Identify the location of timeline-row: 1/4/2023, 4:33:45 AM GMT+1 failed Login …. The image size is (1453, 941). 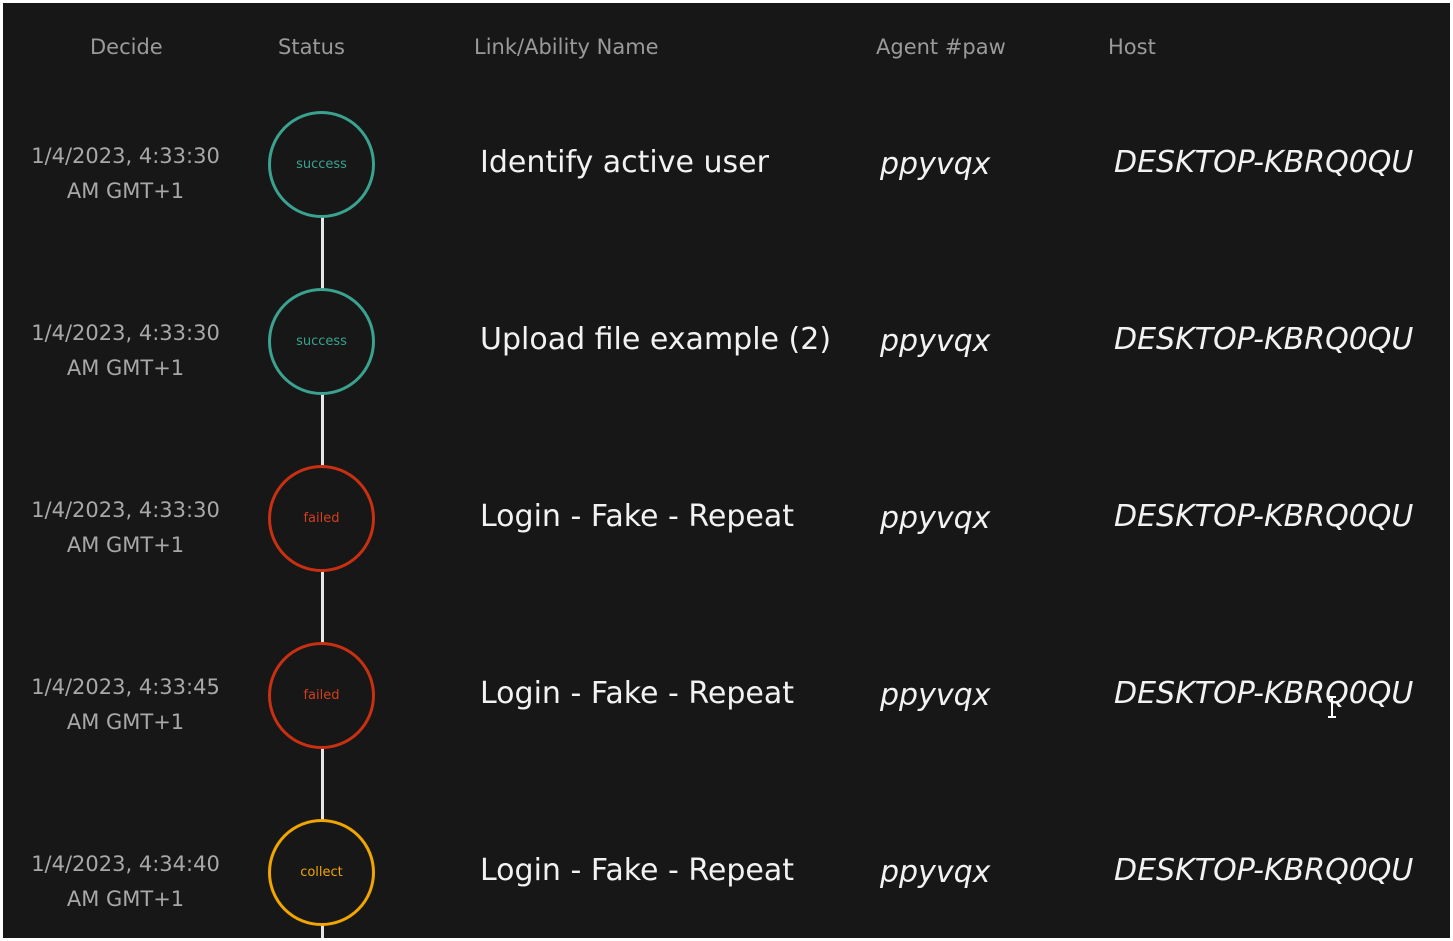
(726, 695).